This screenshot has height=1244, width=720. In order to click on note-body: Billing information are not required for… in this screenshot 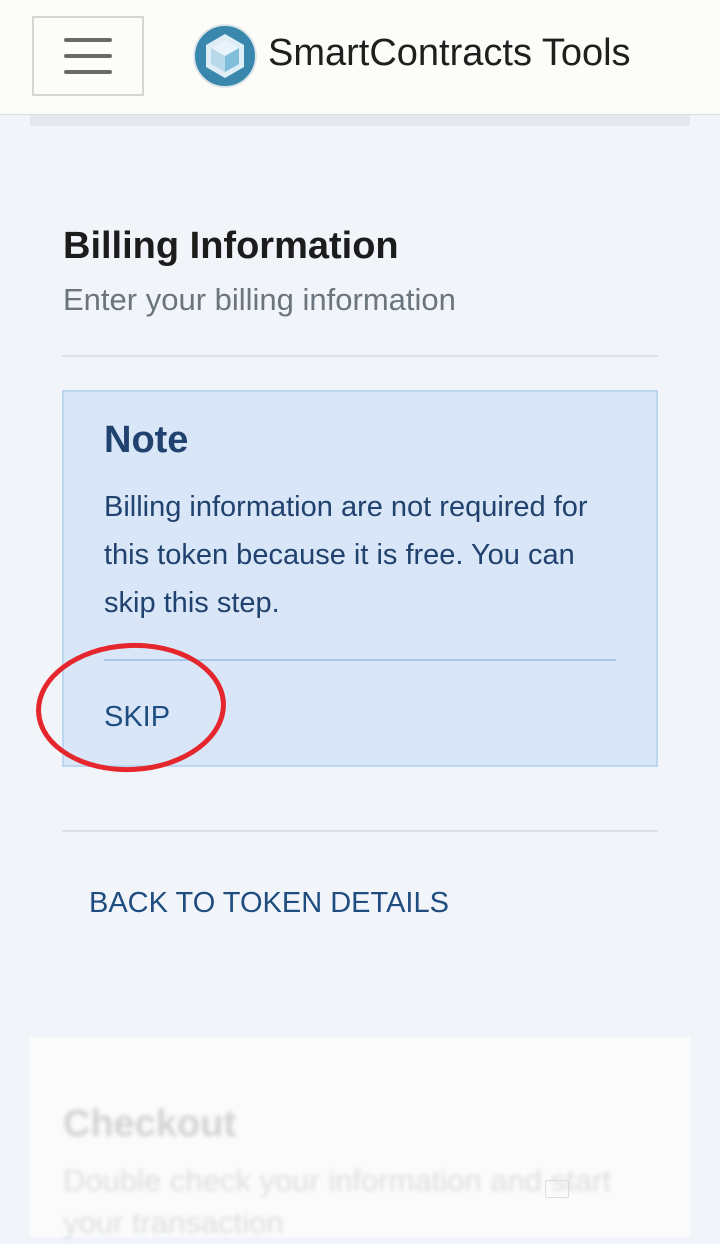, I will do `click(346, 555)`.